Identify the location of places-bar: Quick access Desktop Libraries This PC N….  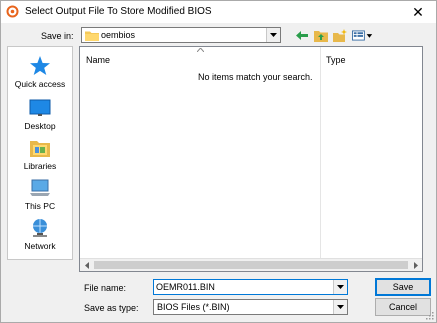
(40, 153).